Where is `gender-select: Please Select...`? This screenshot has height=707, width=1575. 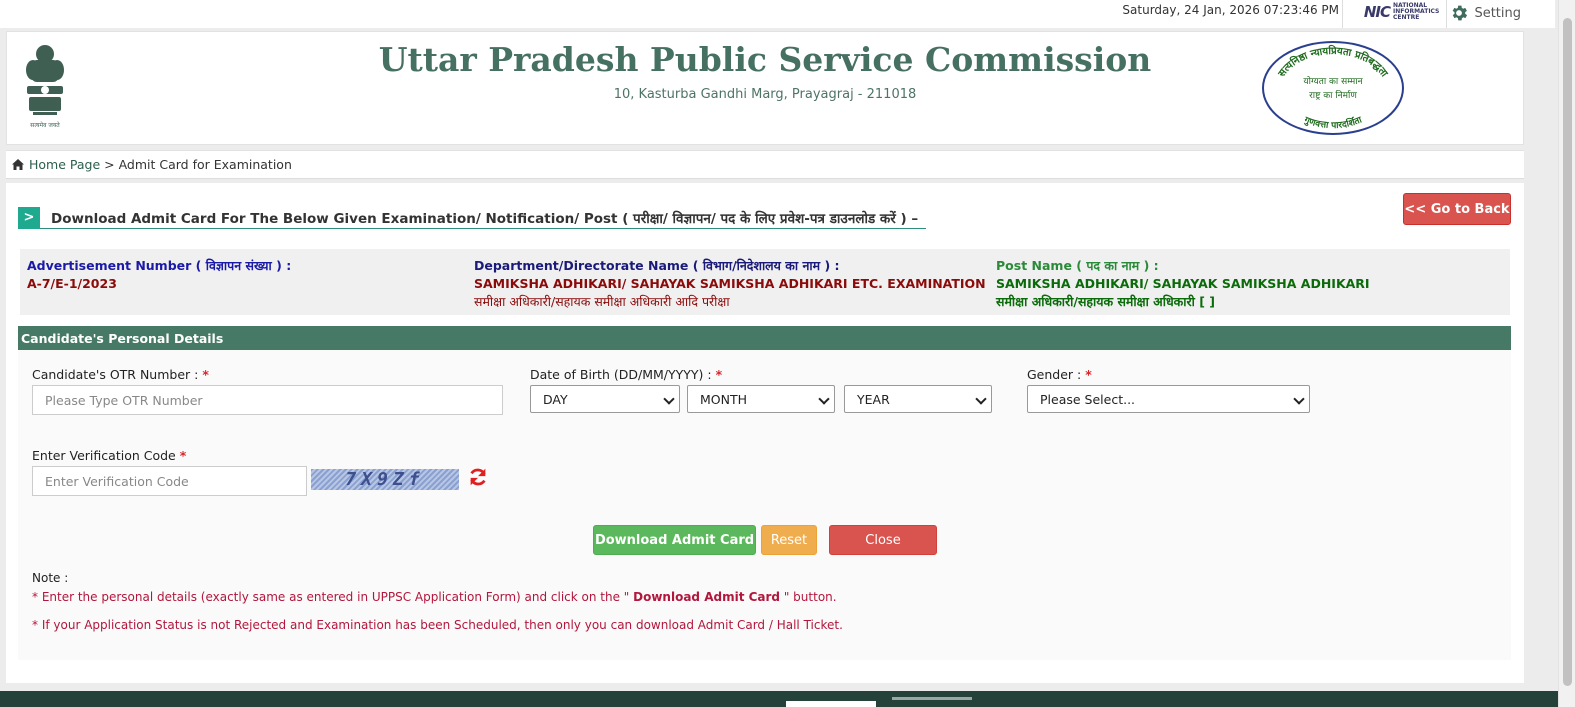 gender-select: Please Select... is located at coordinates (1168, 399).